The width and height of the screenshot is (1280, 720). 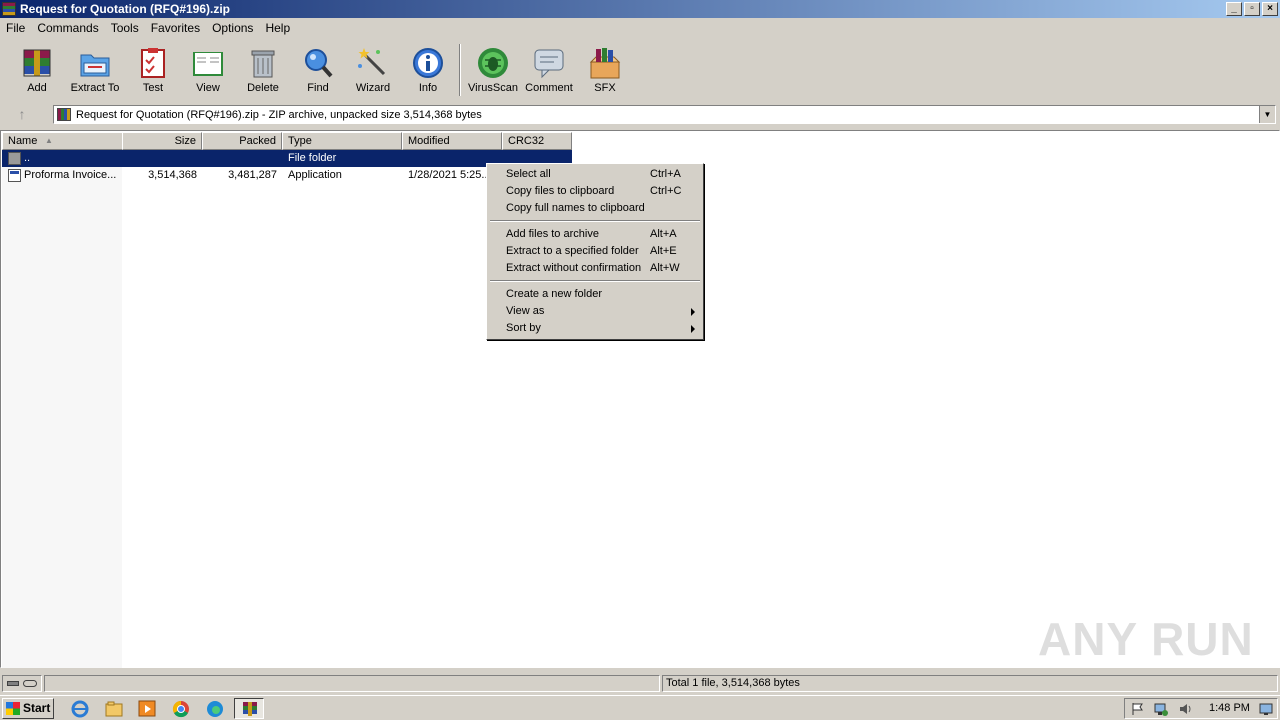 I want to click on menu-file: File, so click(x=15, y=28).